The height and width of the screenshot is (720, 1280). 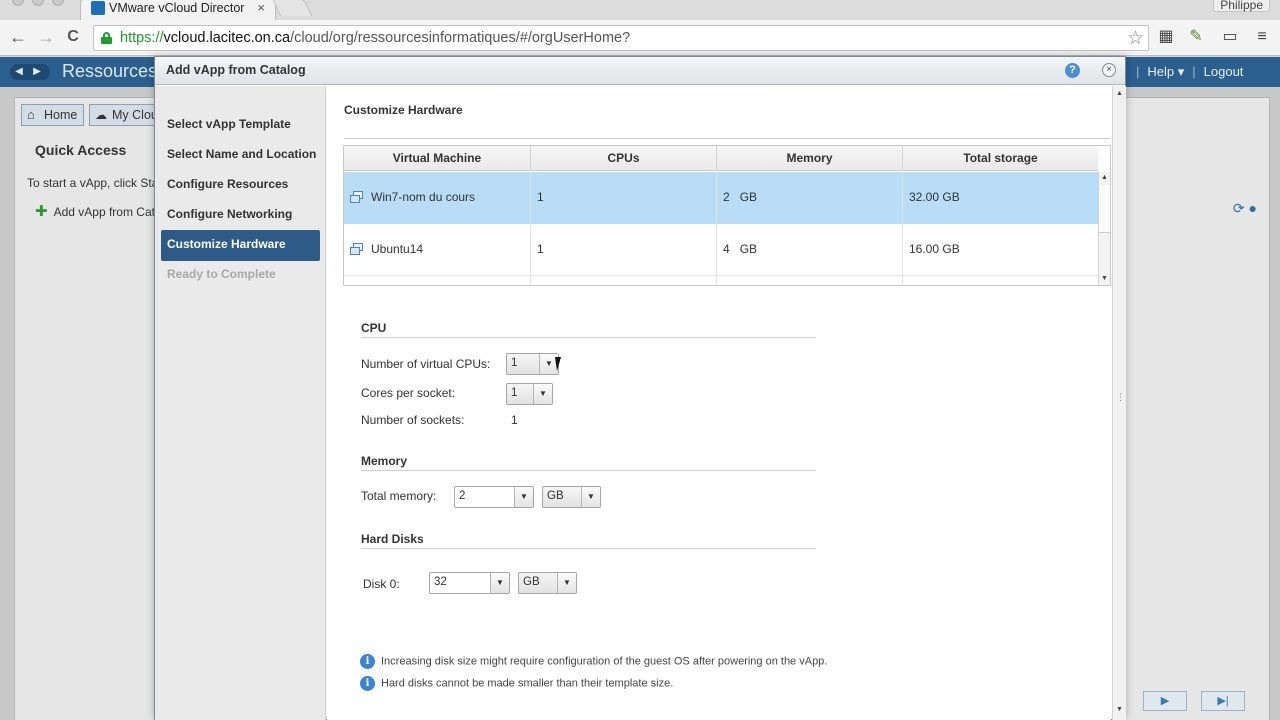 What do you see at coordinates (106, 38) in the screenshot?
I see `lock-icon` at bounding box center [106, 38].